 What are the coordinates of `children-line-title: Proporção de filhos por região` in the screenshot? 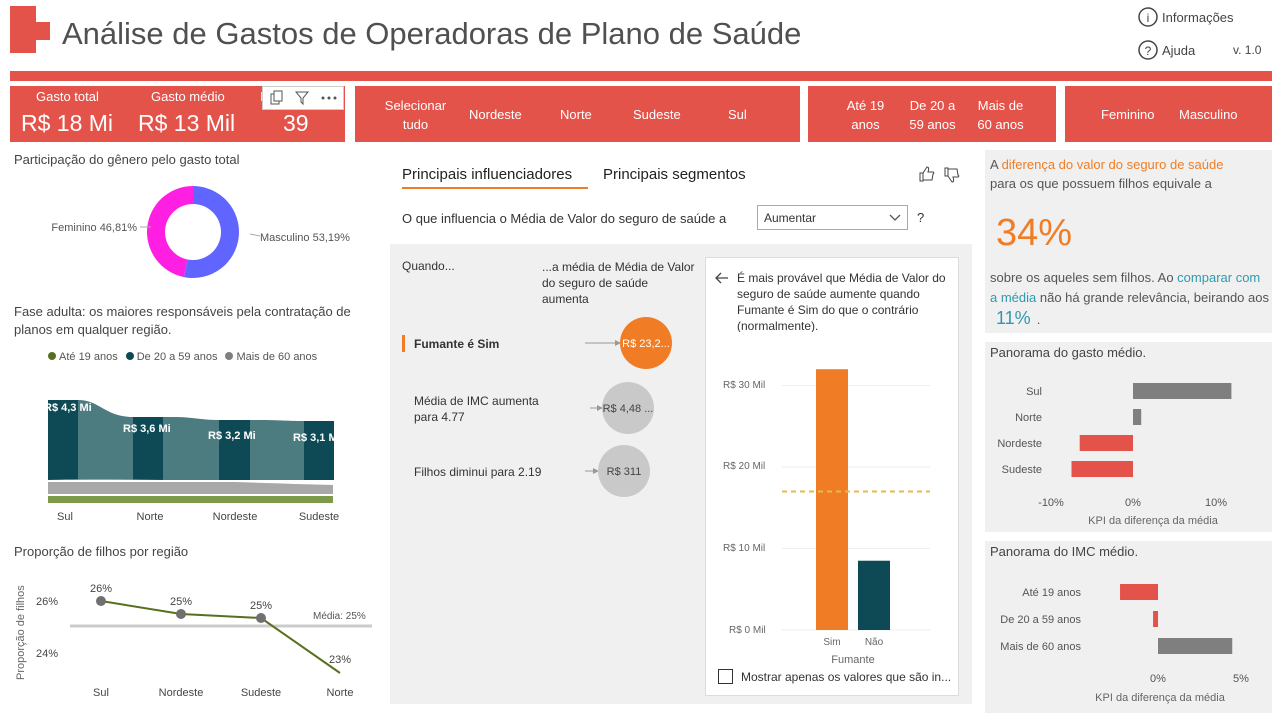 It's located at (101, 551).